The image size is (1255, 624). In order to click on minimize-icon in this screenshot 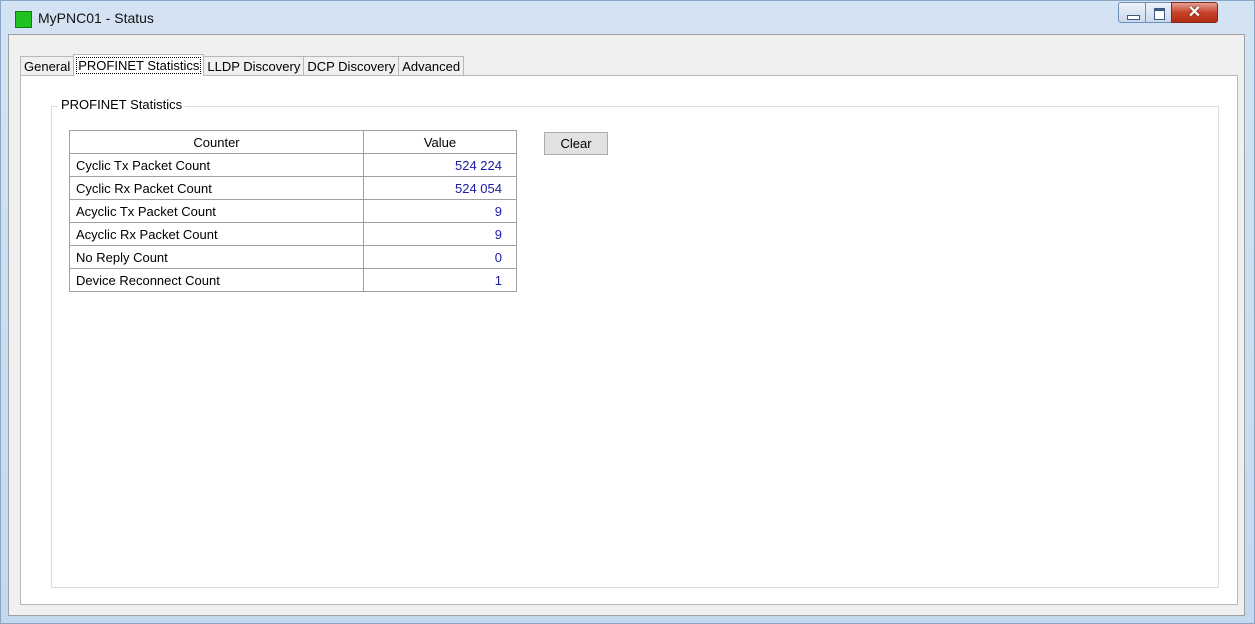, I will do `click(1133, 17)`.